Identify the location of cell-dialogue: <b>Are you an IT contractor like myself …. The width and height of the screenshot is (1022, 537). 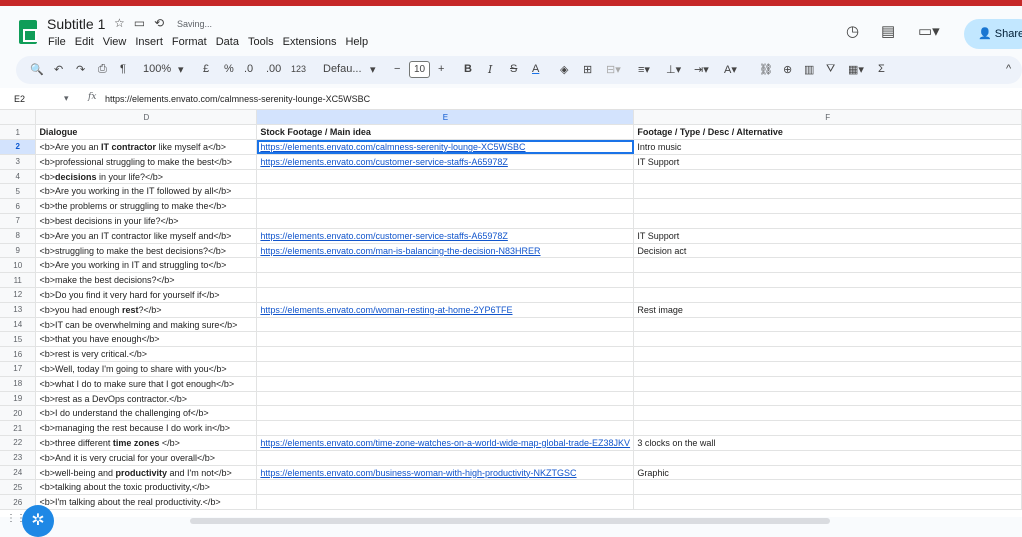
(146, 236).